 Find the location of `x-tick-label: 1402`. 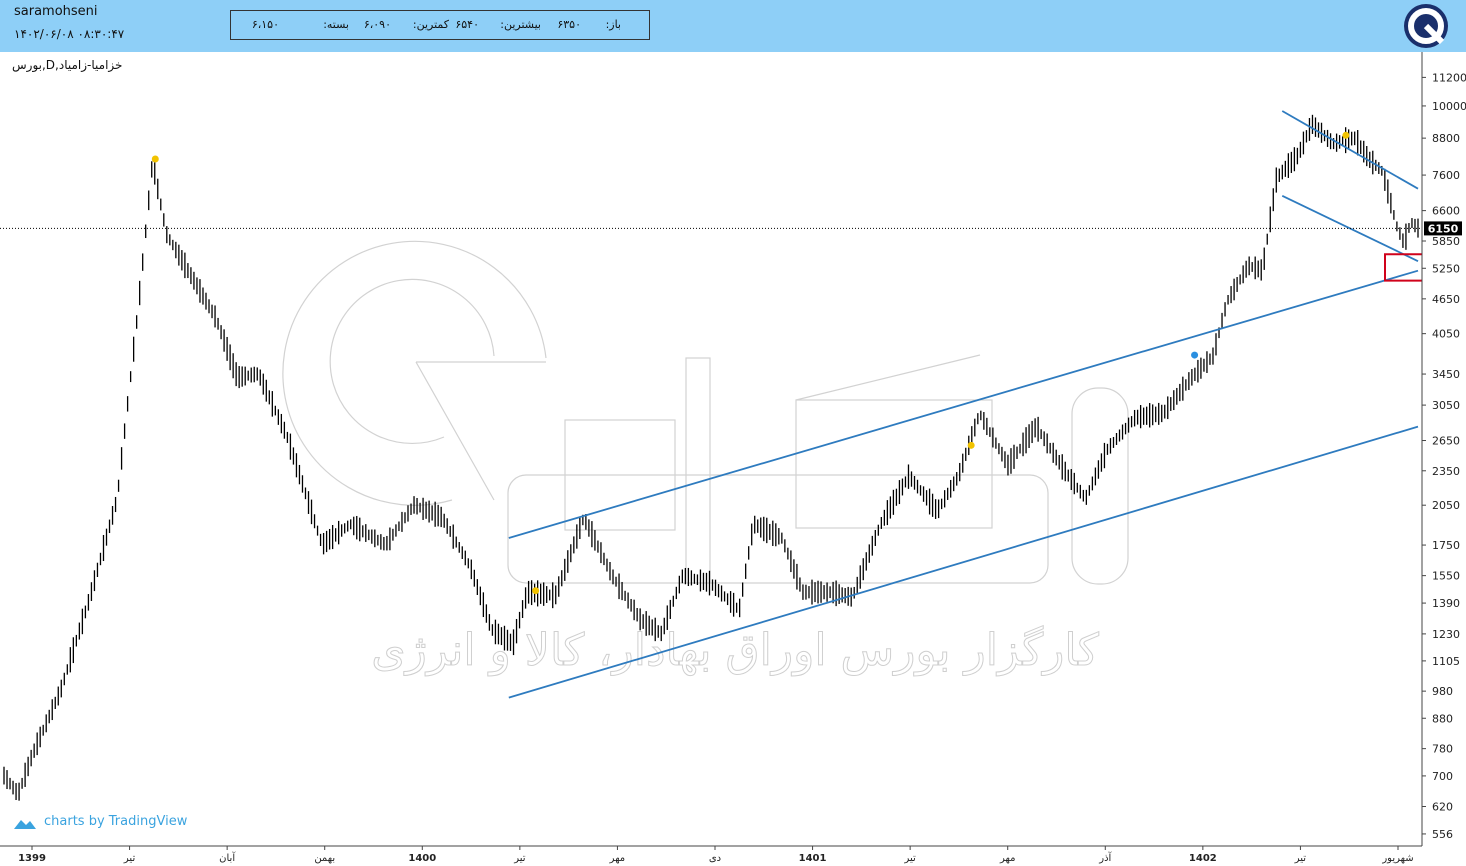

x-tick-label: 1402 is located at coordinates (1203, 858).